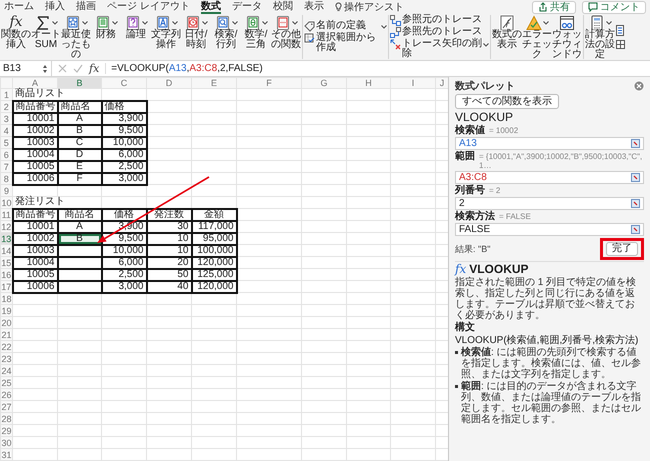  I want to click on ribbon-button: 日付/時刻, so click(196, 37).